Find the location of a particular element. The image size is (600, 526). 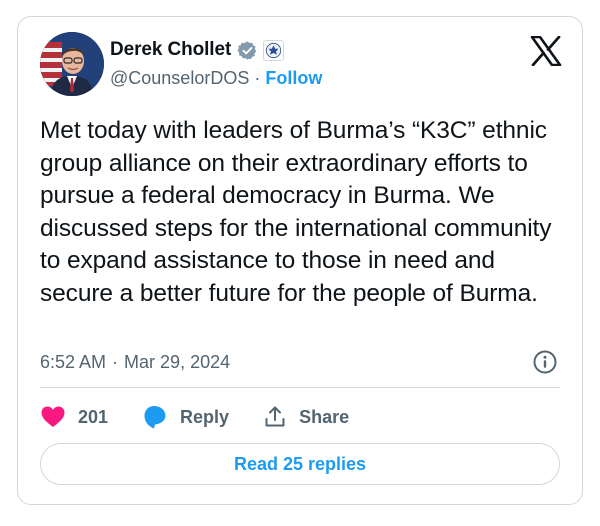

avatar is located at coordinates (72, 64).